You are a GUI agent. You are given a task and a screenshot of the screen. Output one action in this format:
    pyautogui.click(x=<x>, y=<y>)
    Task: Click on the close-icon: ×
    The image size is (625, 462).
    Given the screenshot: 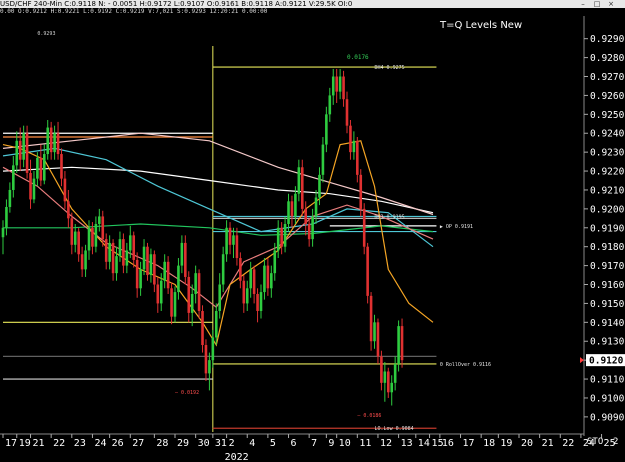 What is the action you would take?
    pyautogui.click(x=611, y=4)
    